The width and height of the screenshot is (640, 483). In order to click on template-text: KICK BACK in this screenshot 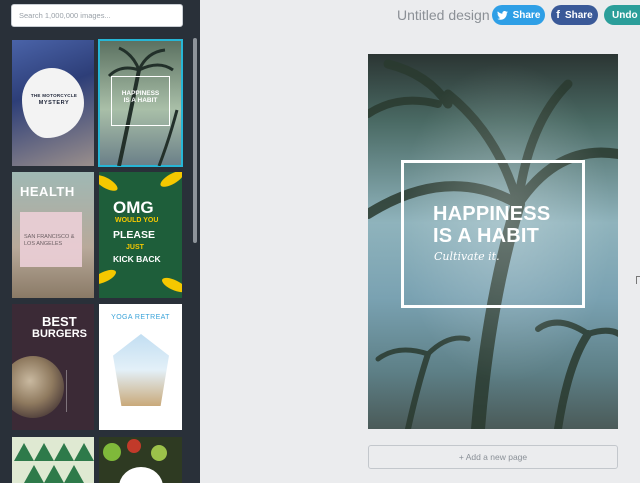, I will do `click(137, 259)`.